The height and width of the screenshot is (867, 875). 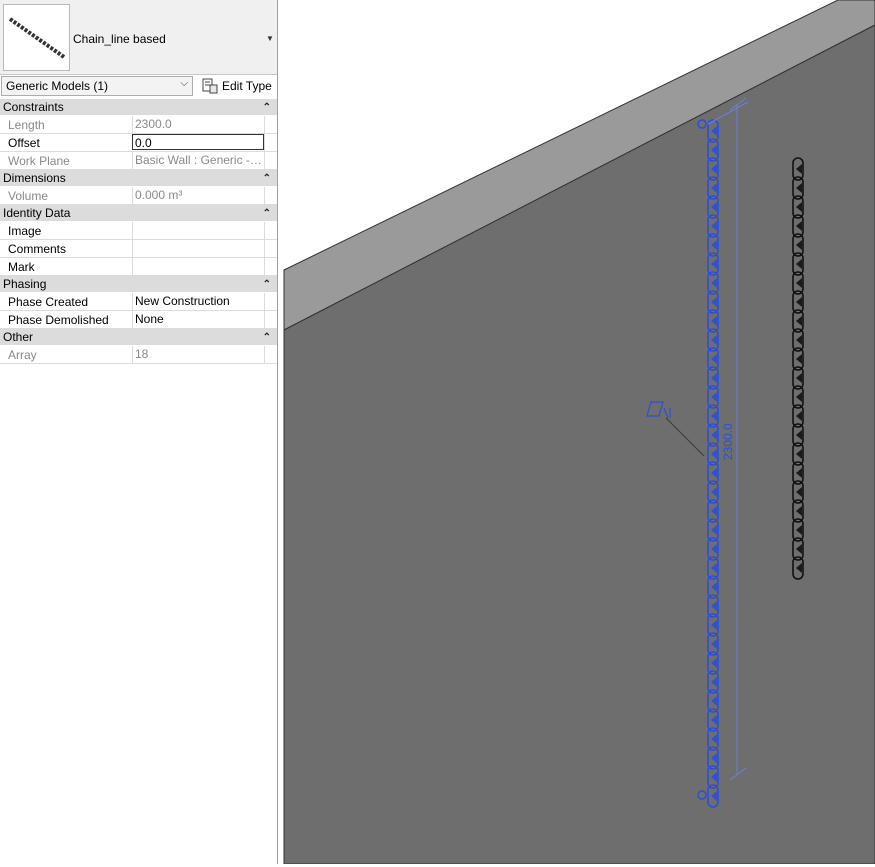 I want to click on prop-row-volume: Volume 0.000 m³, so click(x=138, y=196).